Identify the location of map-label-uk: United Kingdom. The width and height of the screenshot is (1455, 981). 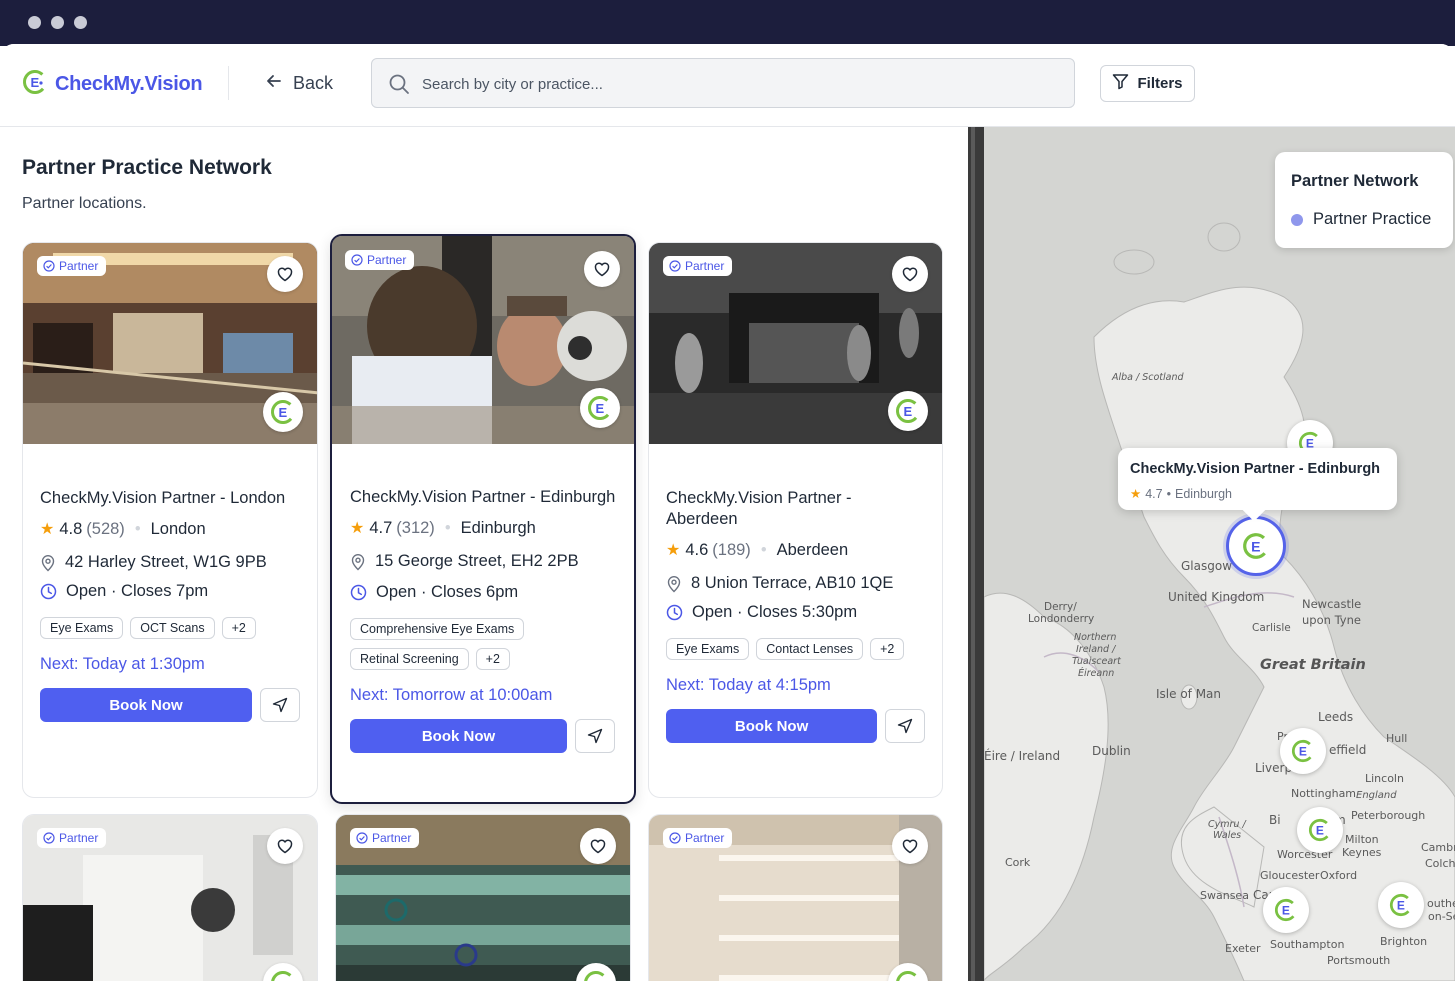
(1216, 597).